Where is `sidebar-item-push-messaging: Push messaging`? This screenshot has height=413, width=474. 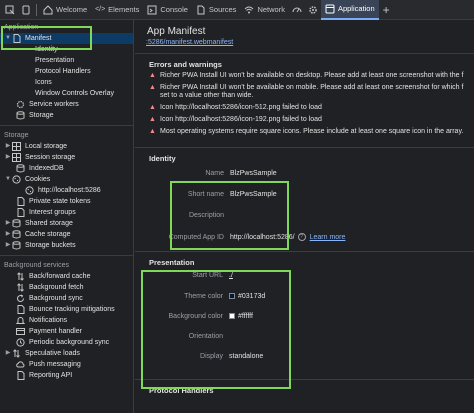
sidebar-item-push-messaging: Push messaging is located at coordinates (66, 364).